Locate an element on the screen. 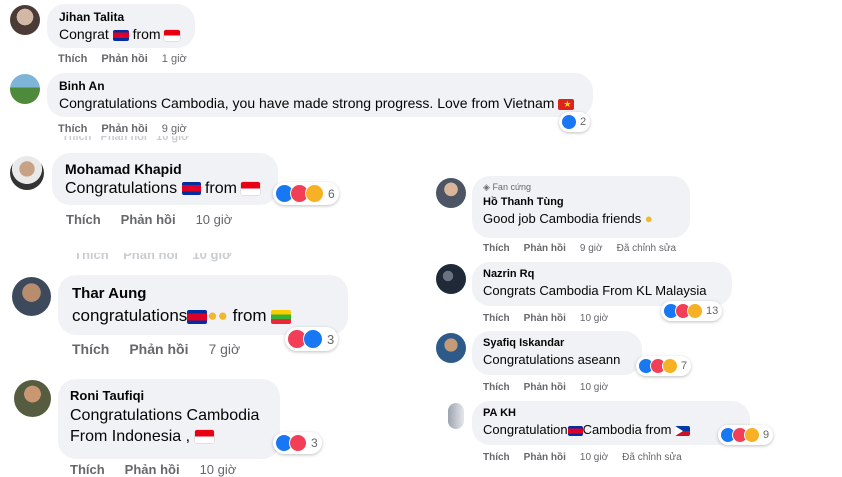 The image size is (842, 477). love-reaction-icon is located at coordinates (298, 443).